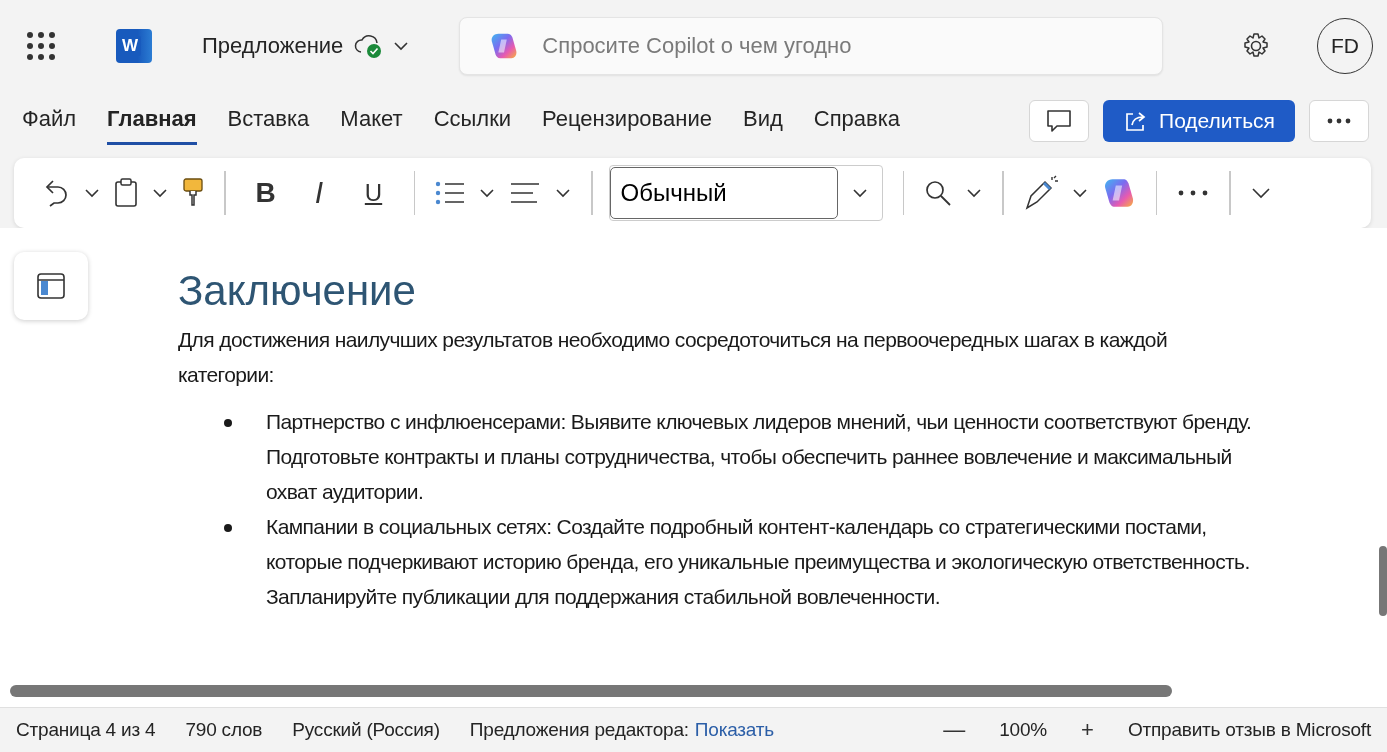 The image size is (1387, 752). Describe the element at coordinates (1023, 730) in the screenshot. I see `zoom-level: 100%` at that location.